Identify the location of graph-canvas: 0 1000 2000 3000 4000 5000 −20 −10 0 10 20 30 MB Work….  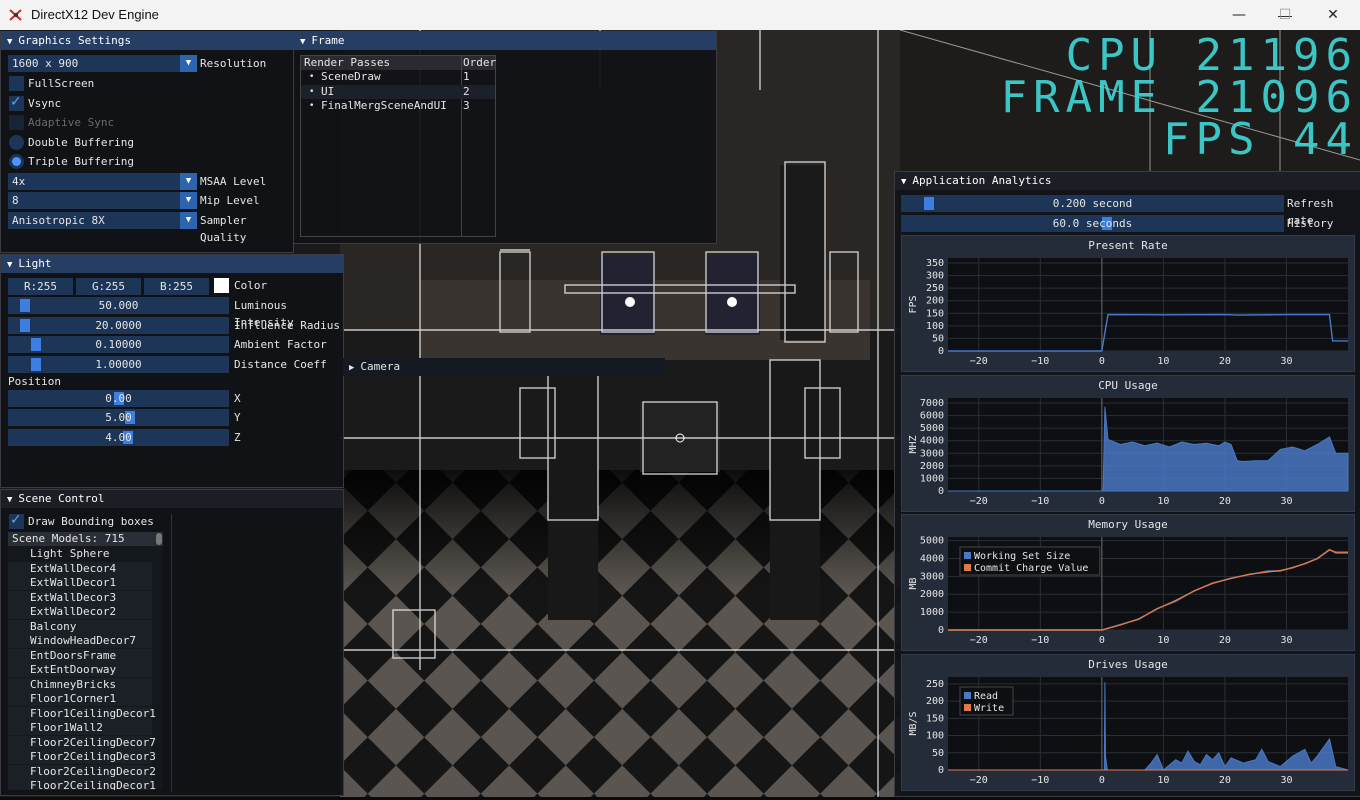
(1128, 582).